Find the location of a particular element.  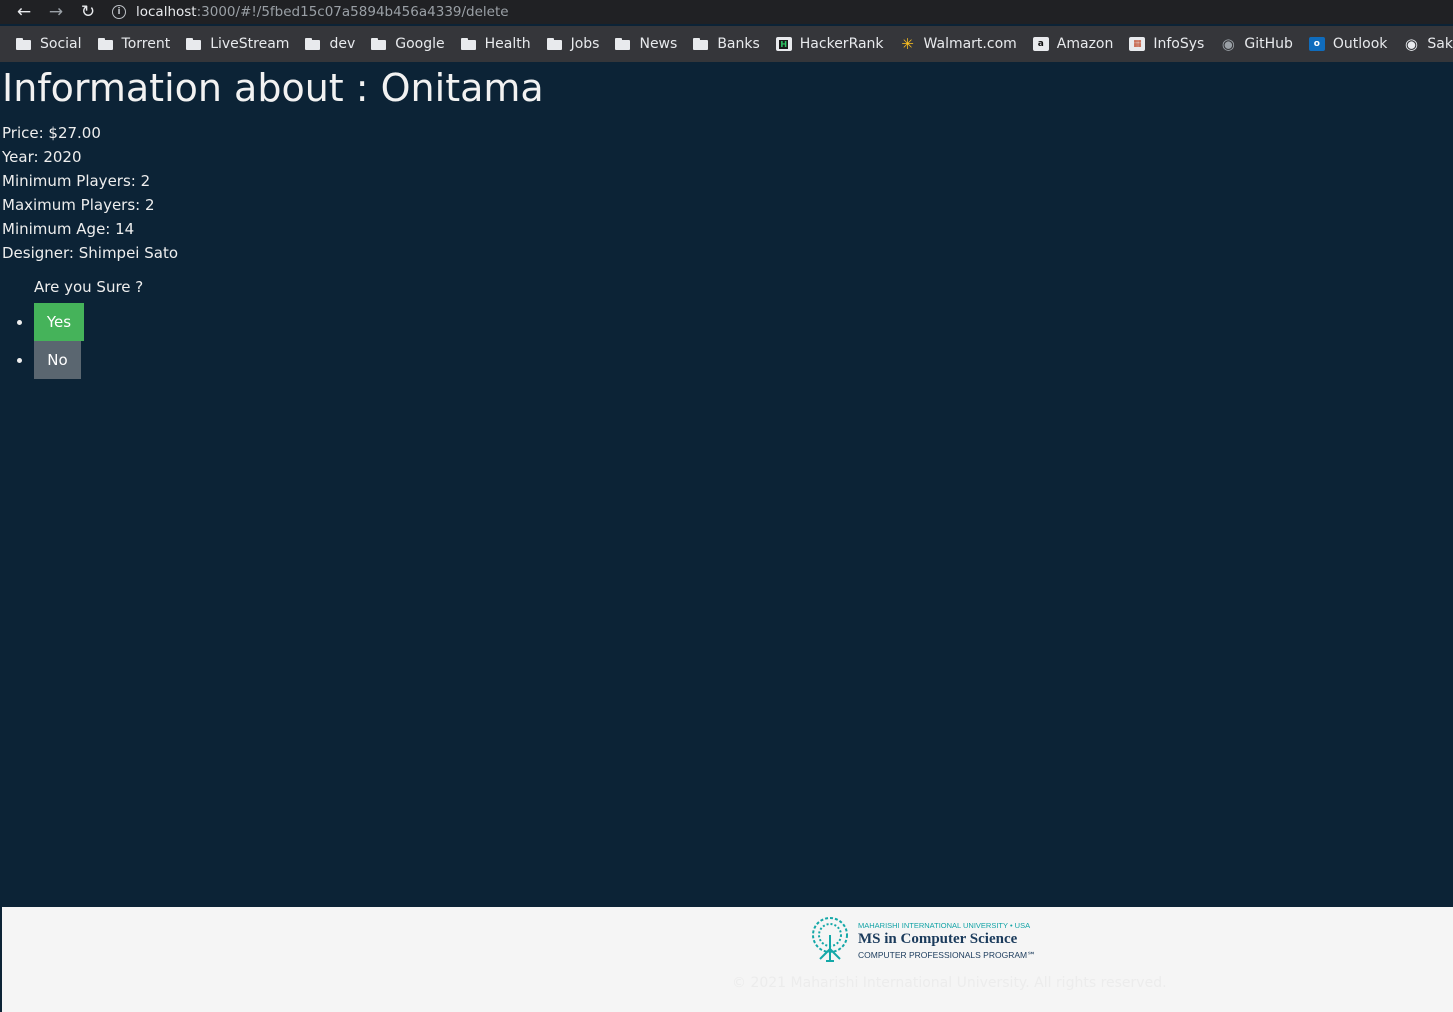

bookmark-dev: dev is located at coordinates (330, 44).